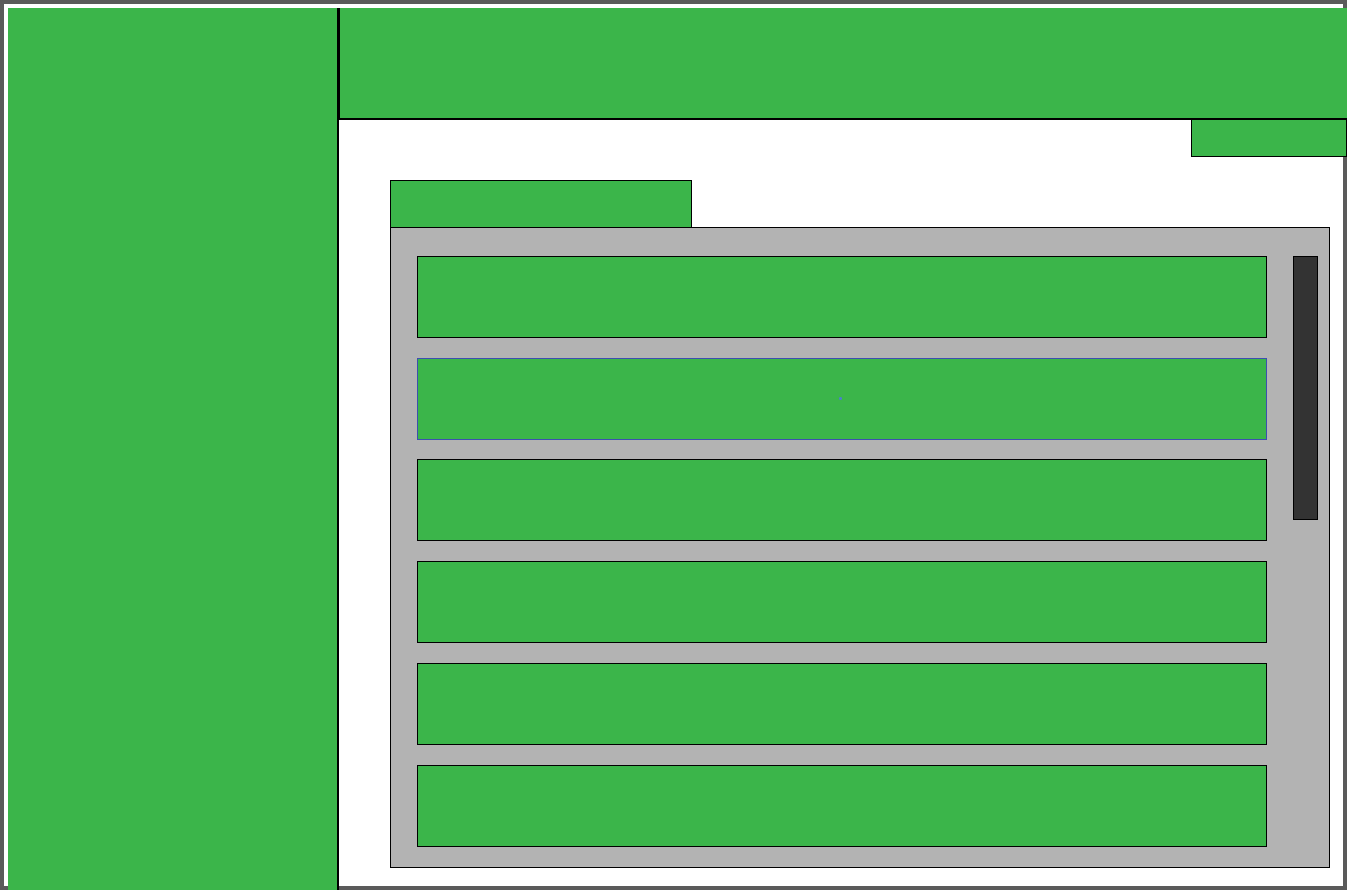 Image resolution: width=1347 pixels, height=890 pixels. I want to click on selection-indicator, so click(840, 398).